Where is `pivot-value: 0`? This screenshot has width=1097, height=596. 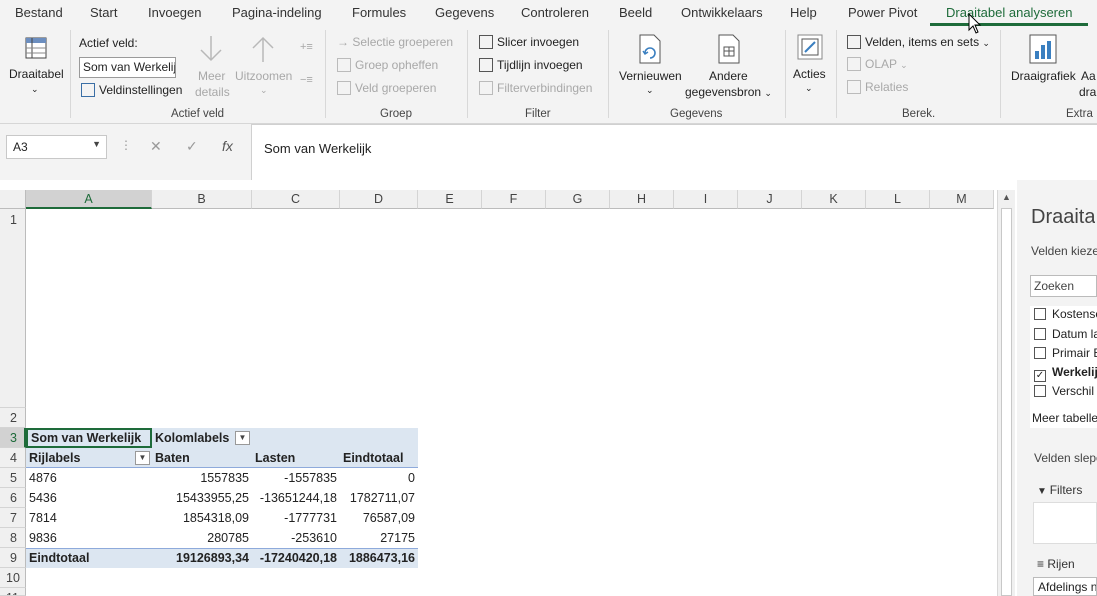
pivot-value: 0 is located at coordinates (379, 478).